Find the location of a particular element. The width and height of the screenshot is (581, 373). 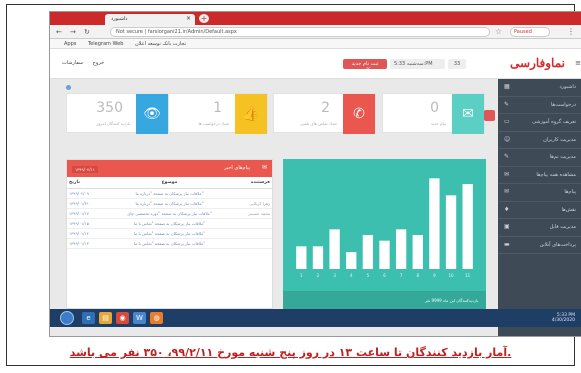

chart-tick-label: 1 is located at coordinates (301, 275).